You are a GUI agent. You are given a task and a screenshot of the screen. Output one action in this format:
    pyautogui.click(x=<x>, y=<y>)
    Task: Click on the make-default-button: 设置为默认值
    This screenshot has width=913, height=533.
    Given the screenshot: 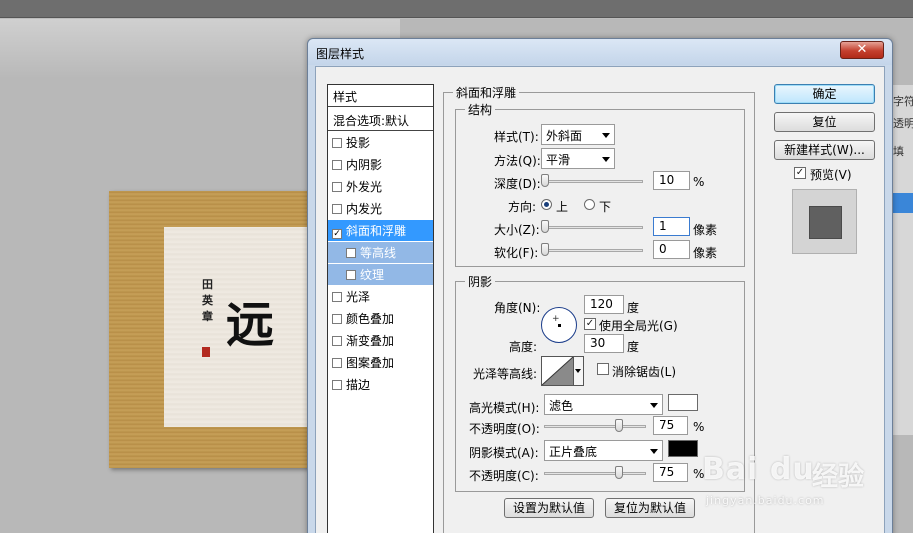 What is the action you would take?
    pyautogui.click(x=549, y=508)
    